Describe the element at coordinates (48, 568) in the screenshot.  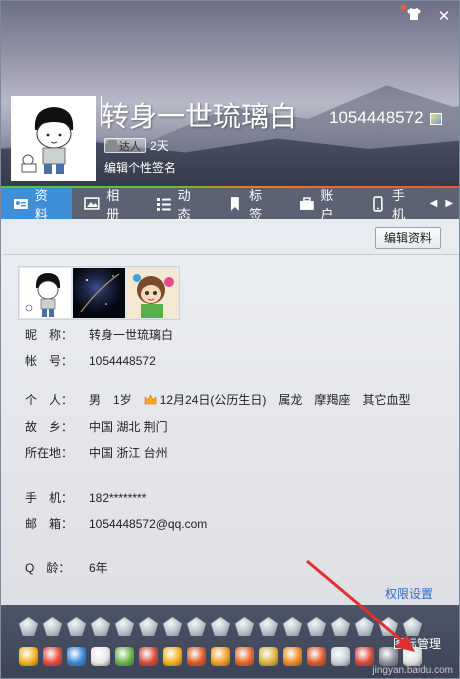
I see `info-label: Q 龄：` at that location.